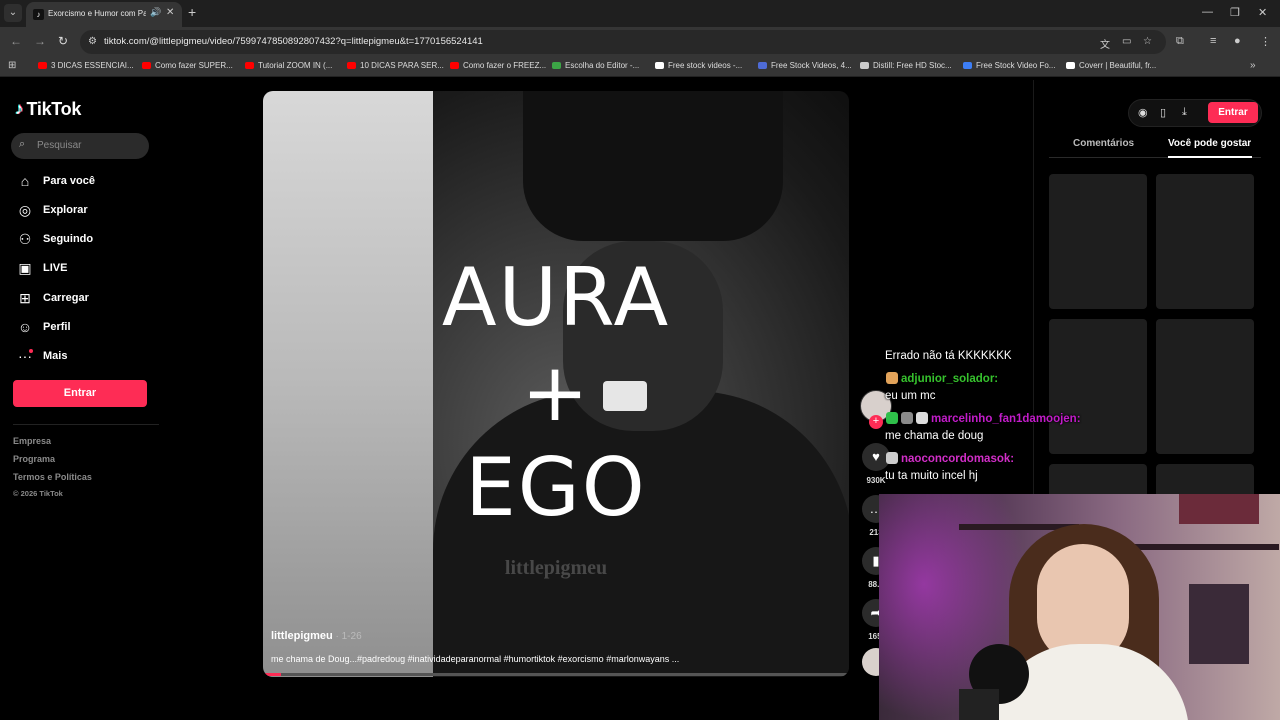 The width and height of the screenshot is (1280, 720). I want to click on copyright: © 2026 TikTok, so click(38, 493).